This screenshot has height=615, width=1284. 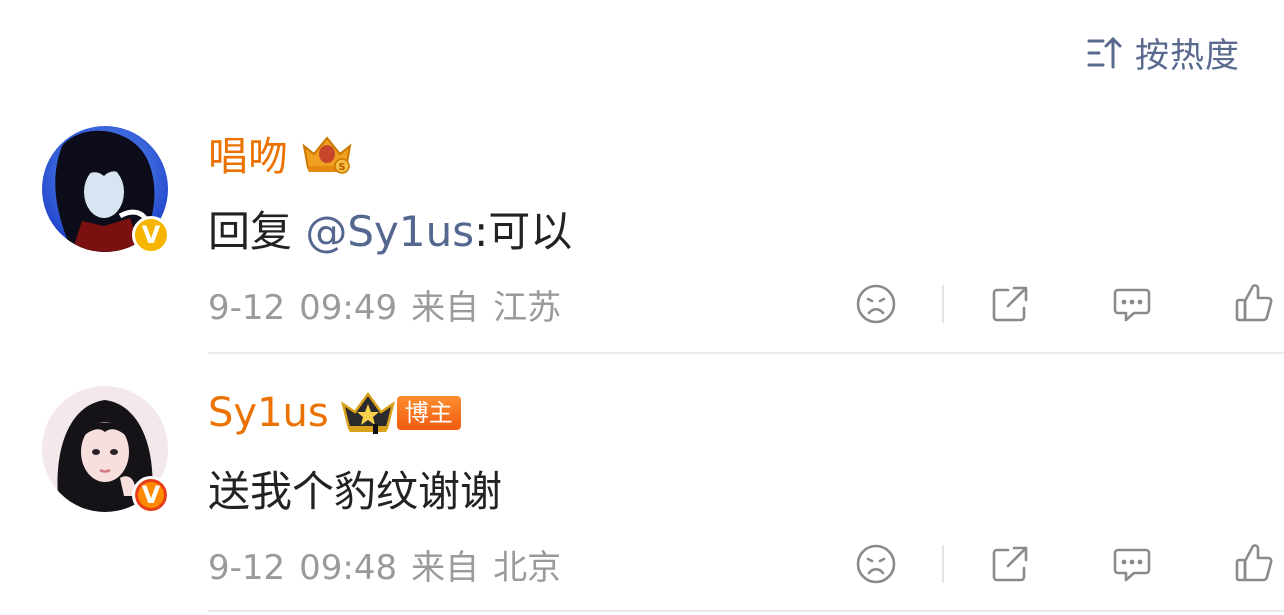 I want to click on comment-text: 回复 @Sy1us:可以, so click(x=390, y=228).